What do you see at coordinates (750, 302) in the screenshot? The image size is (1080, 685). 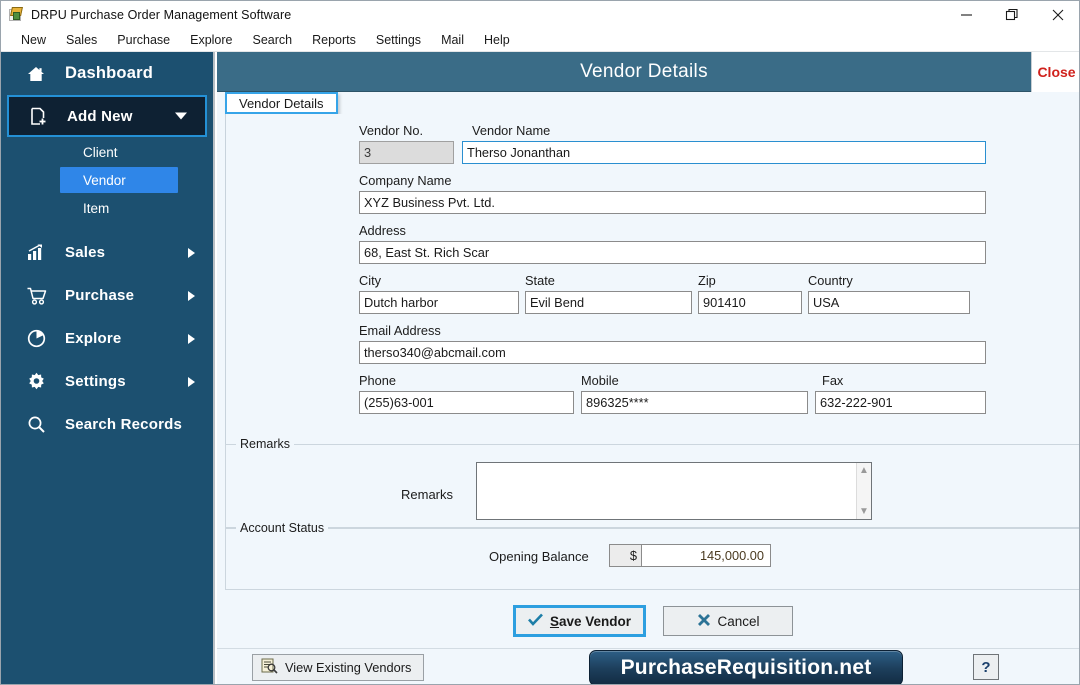 I see `zip-input: 901410` at bounding box center [750, 302].